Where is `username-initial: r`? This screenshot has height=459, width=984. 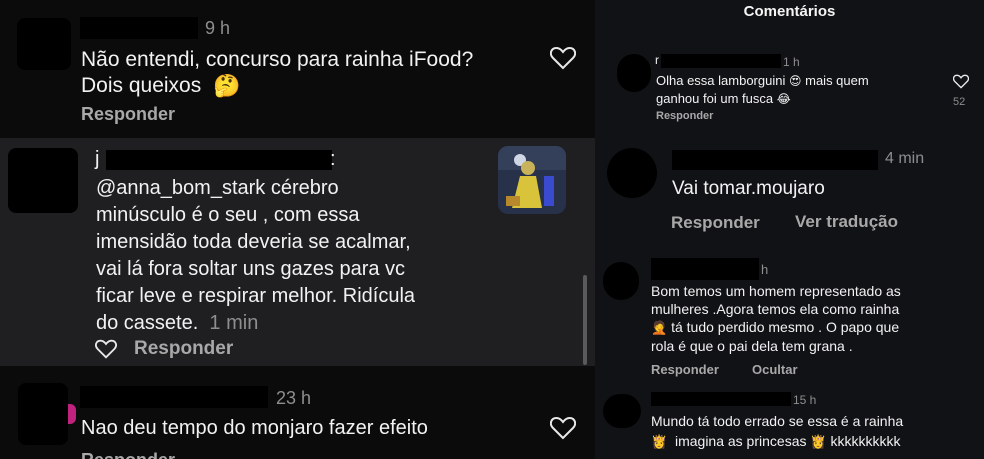
username-initial: r is located at coordinates (657, 60).